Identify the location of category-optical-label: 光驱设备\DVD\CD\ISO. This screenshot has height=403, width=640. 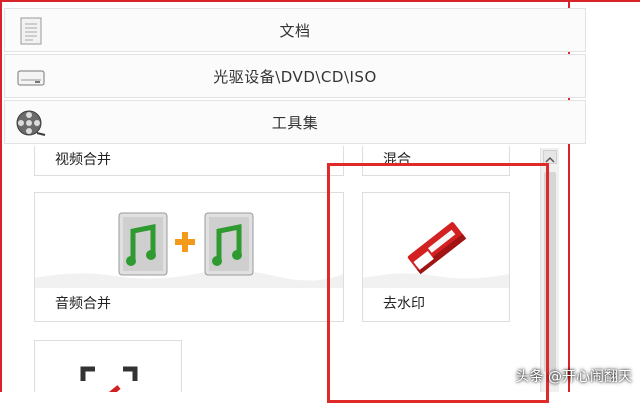
(295, 76).